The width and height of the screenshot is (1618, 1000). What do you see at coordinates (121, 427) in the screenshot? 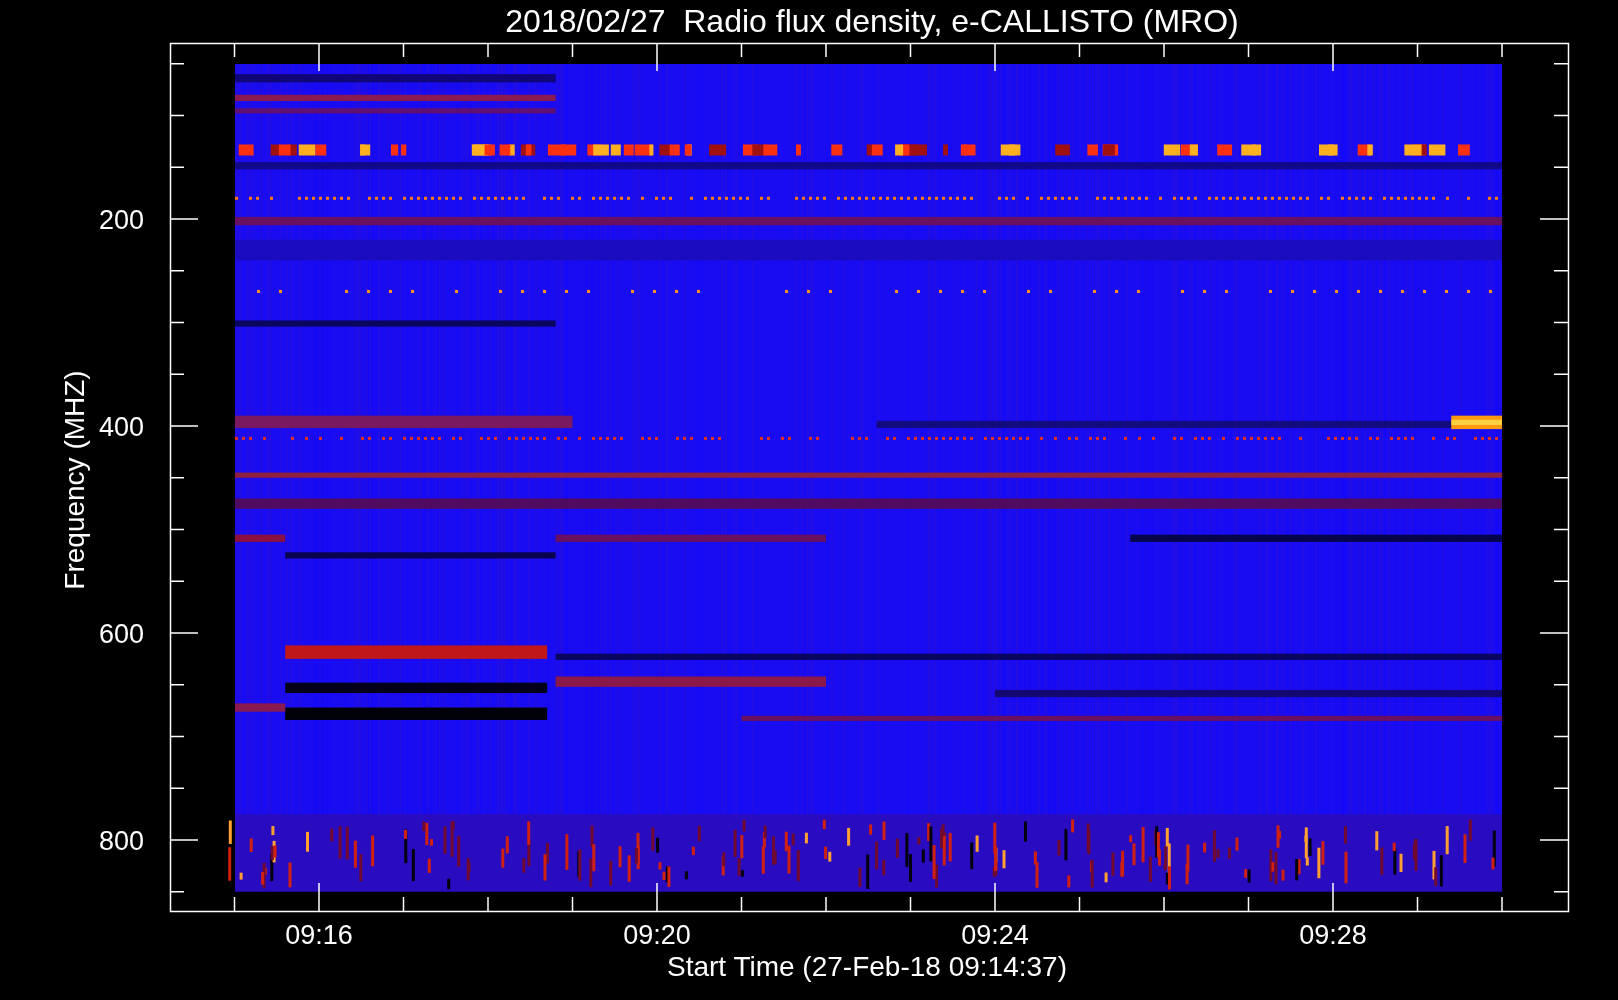
I see `y-tick-label: 400` at bounding box center [121, 427].